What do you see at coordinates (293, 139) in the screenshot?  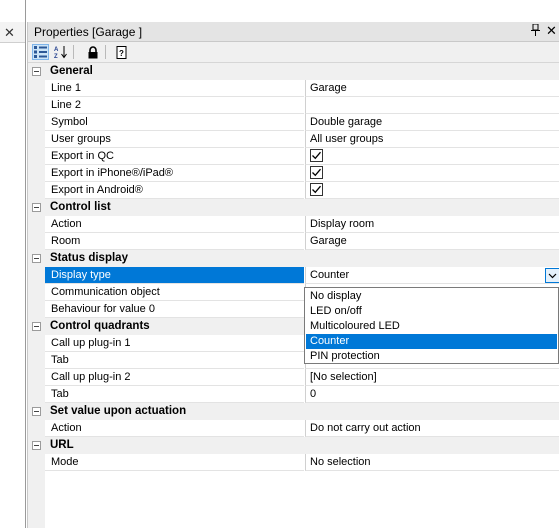 I see `property-row-user-groups: User groups All user groups` at bounding box center [293, 139].